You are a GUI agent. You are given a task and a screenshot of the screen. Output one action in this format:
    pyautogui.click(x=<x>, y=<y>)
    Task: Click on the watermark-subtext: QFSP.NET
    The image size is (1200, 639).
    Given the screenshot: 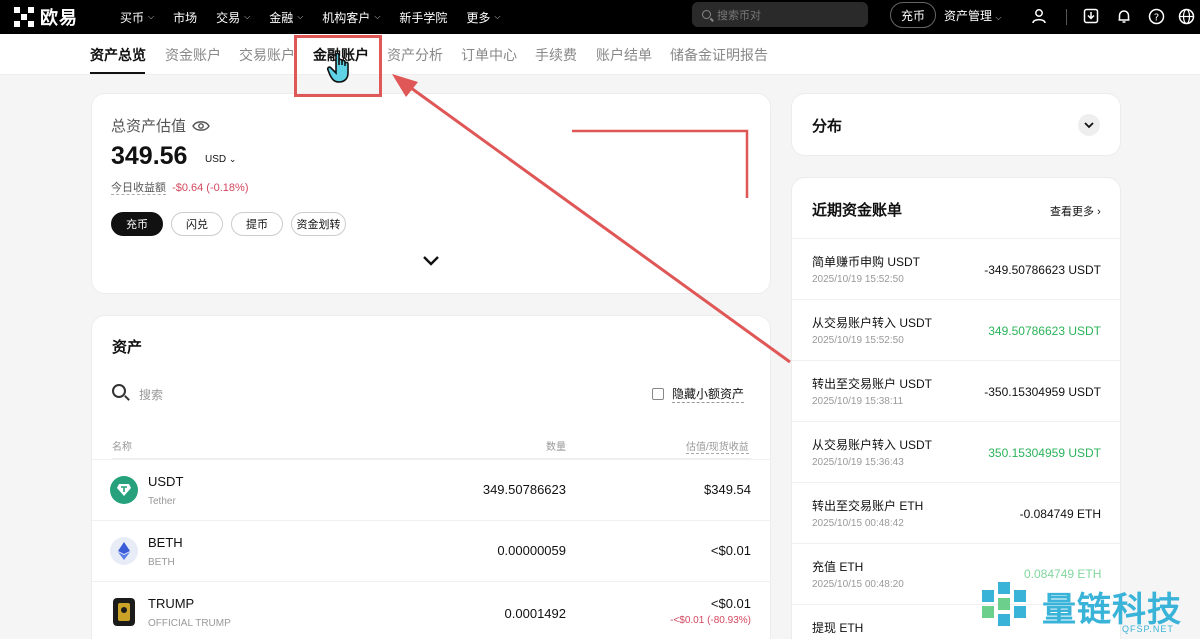 What is the action you would take?
    pyautogui.click(x=1148, y=629)
    